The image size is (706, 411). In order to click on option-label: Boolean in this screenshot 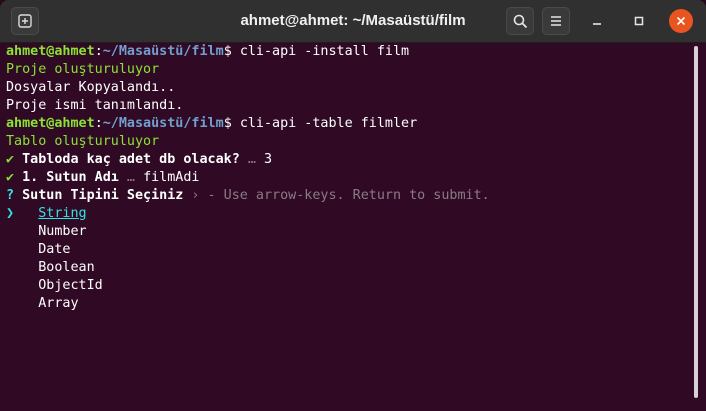, I will do `click(66, 267)`.